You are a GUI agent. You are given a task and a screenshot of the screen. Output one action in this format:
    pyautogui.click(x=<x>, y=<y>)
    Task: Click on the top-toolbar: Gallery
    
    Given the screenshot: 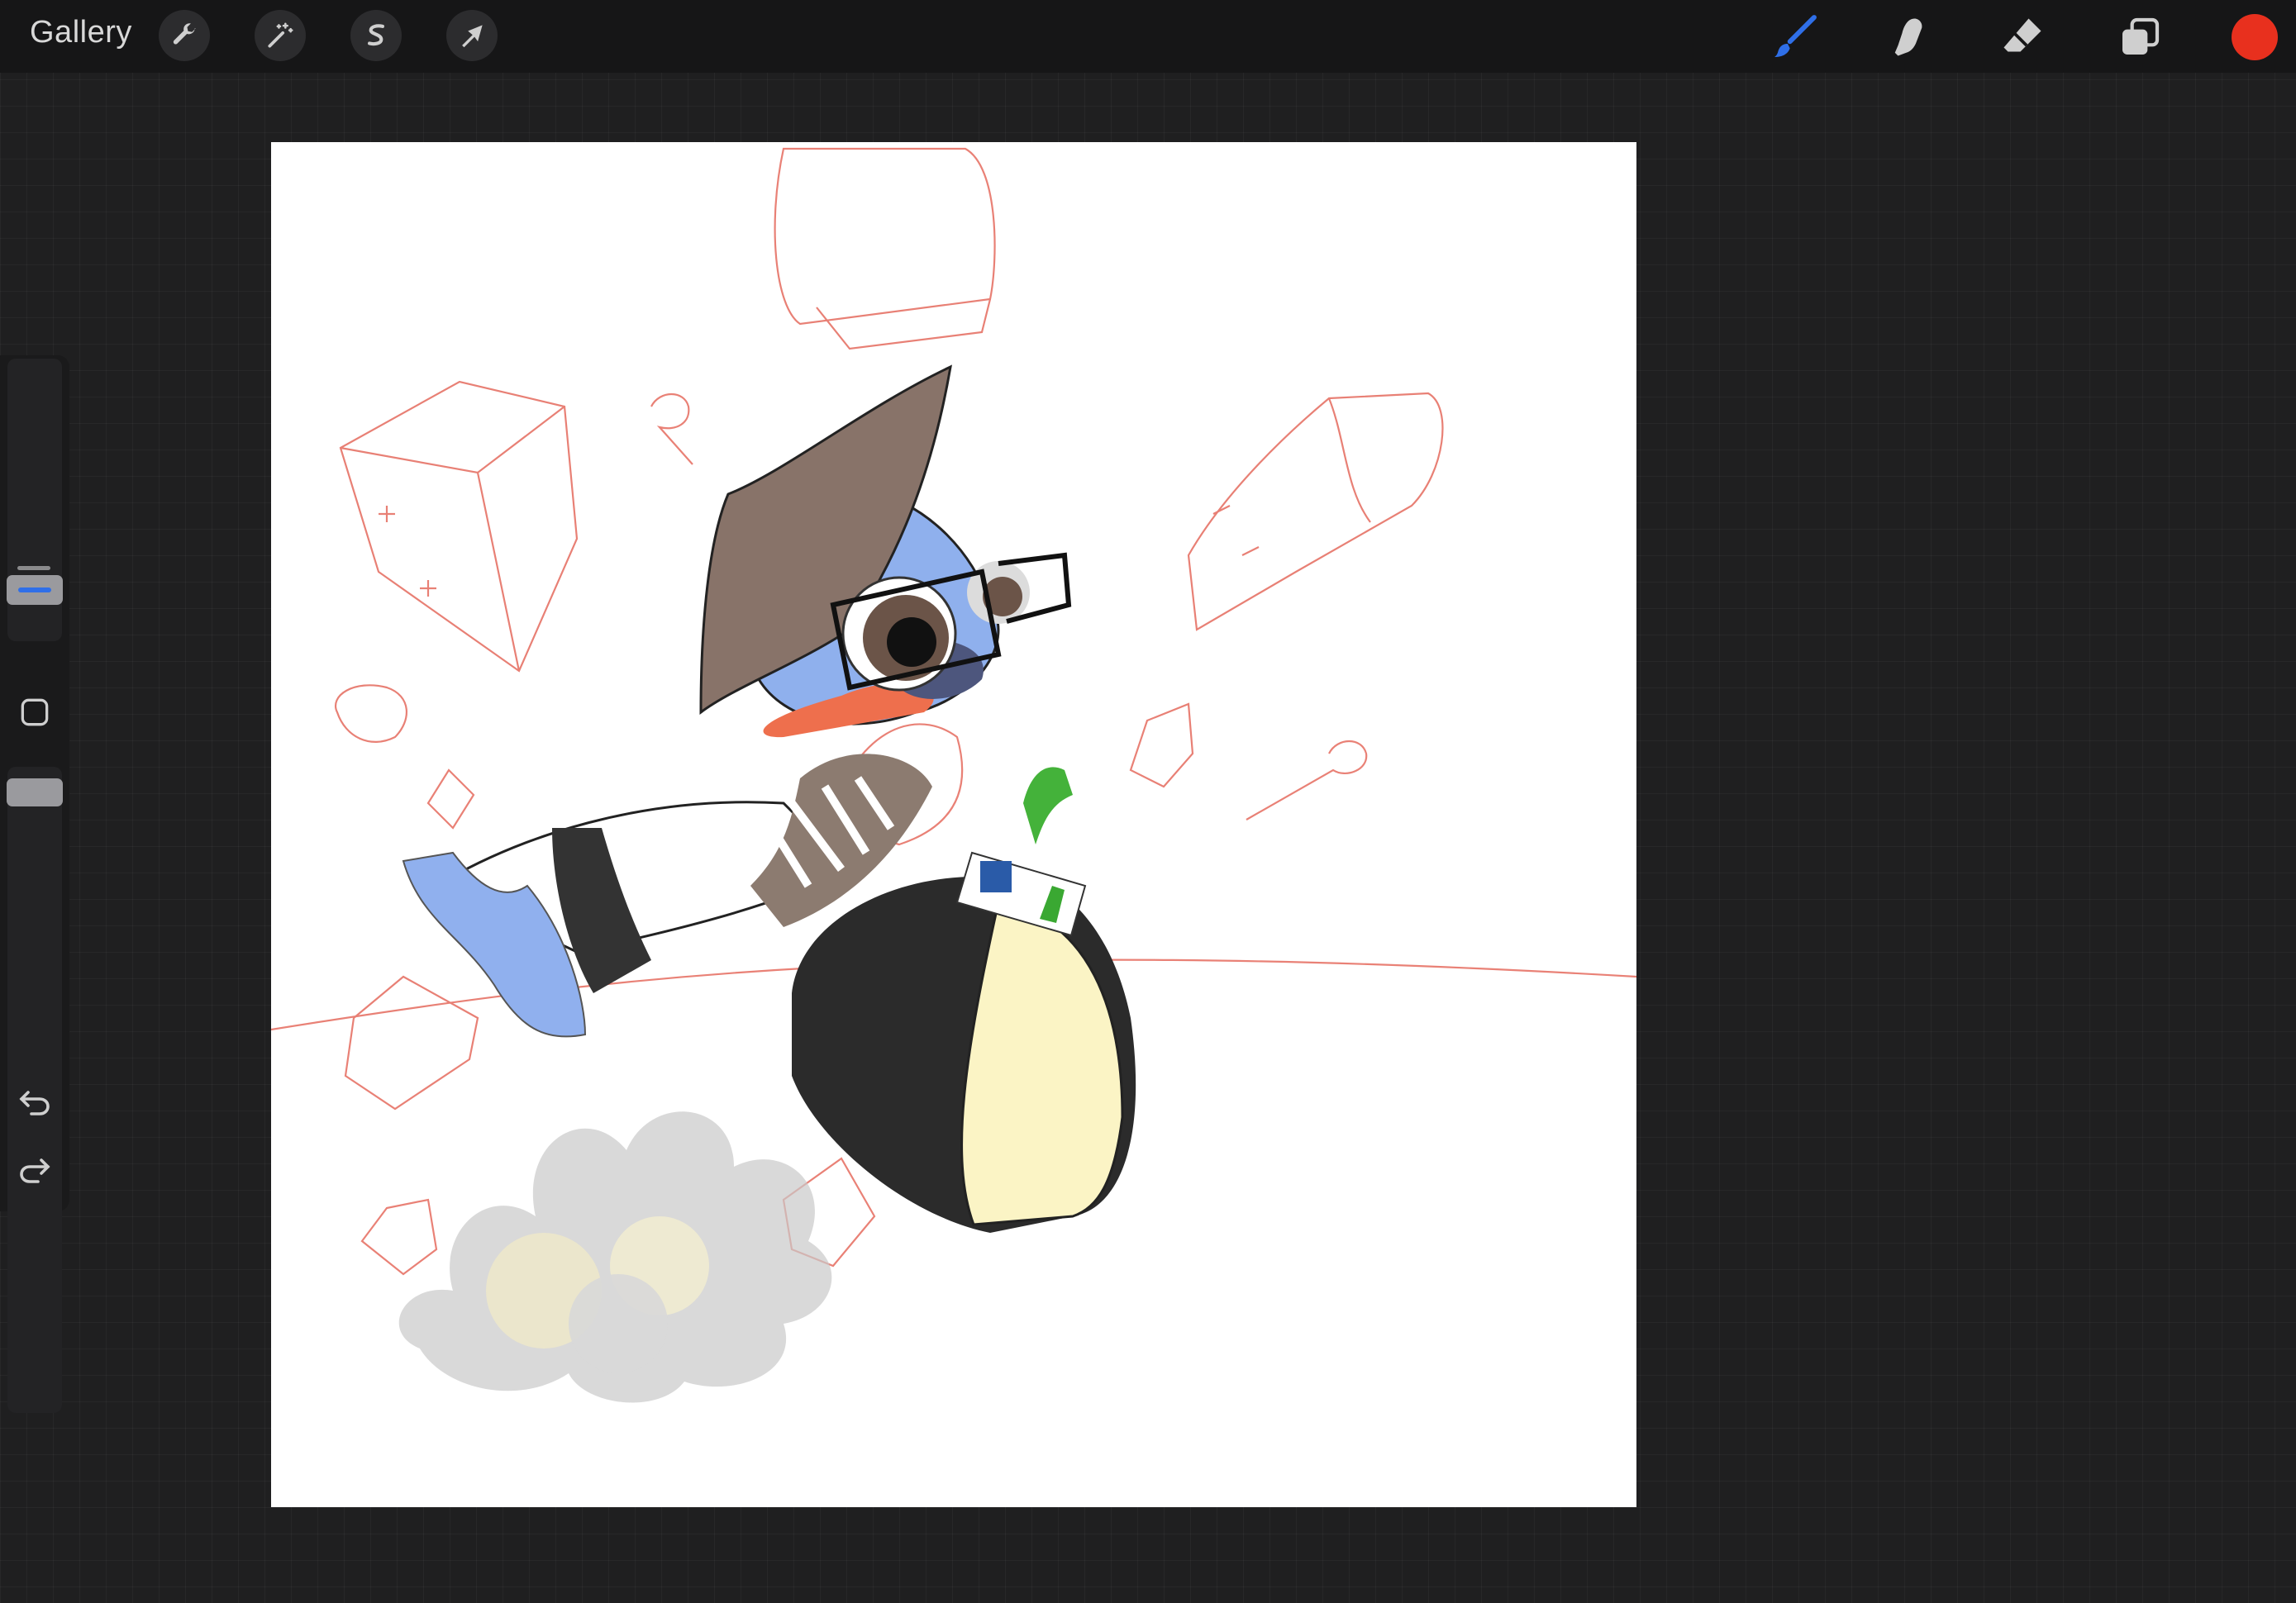 What is the action you would take?
    pyautogui.click(x=1148, y=36)
    